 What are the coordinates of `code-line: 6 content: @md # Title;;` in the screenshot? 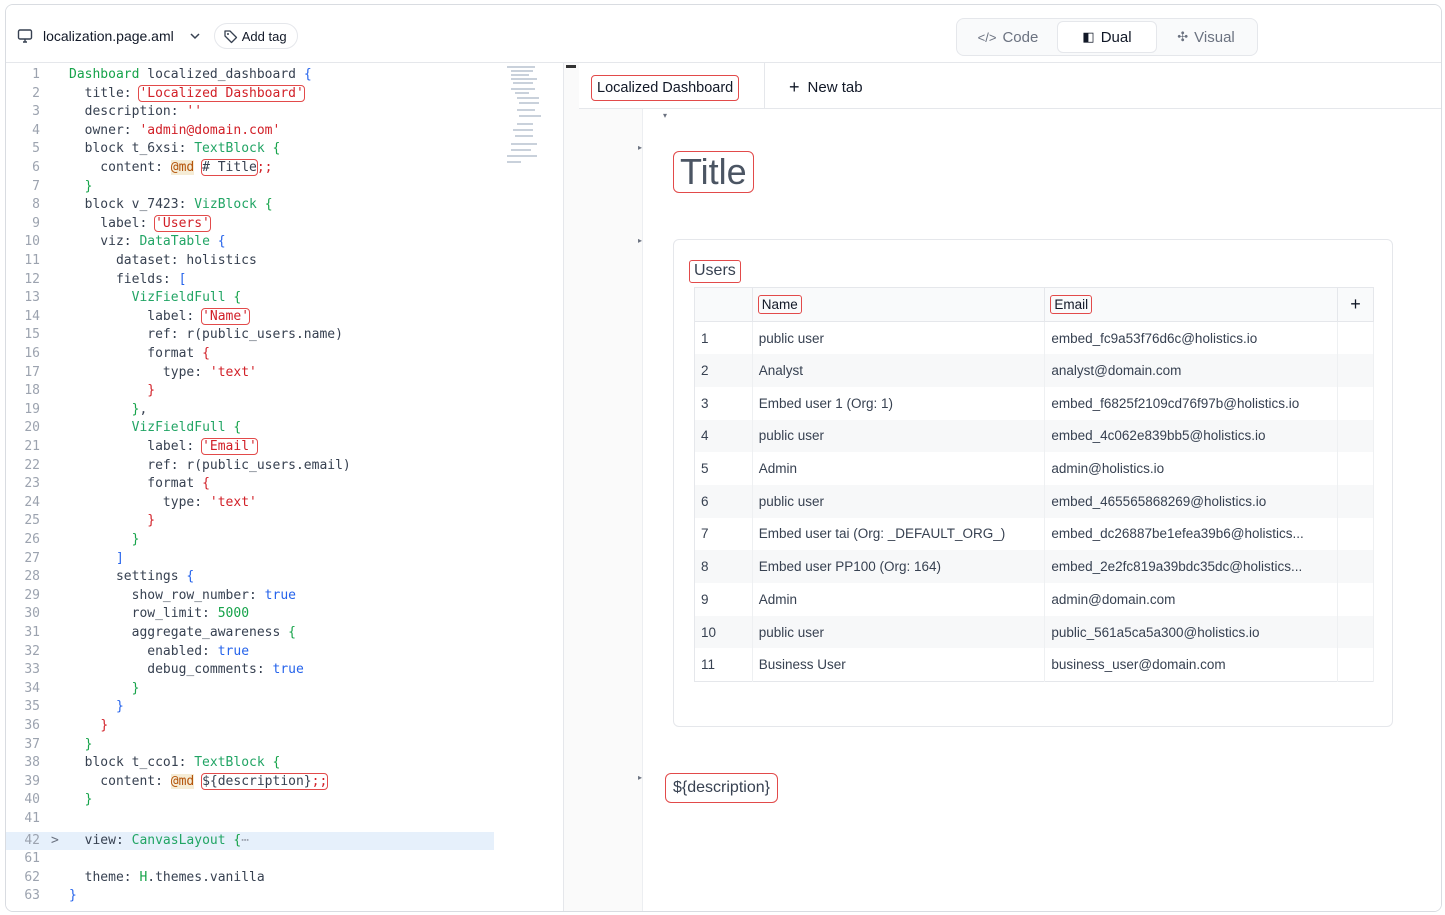 It's located at (256, 168).